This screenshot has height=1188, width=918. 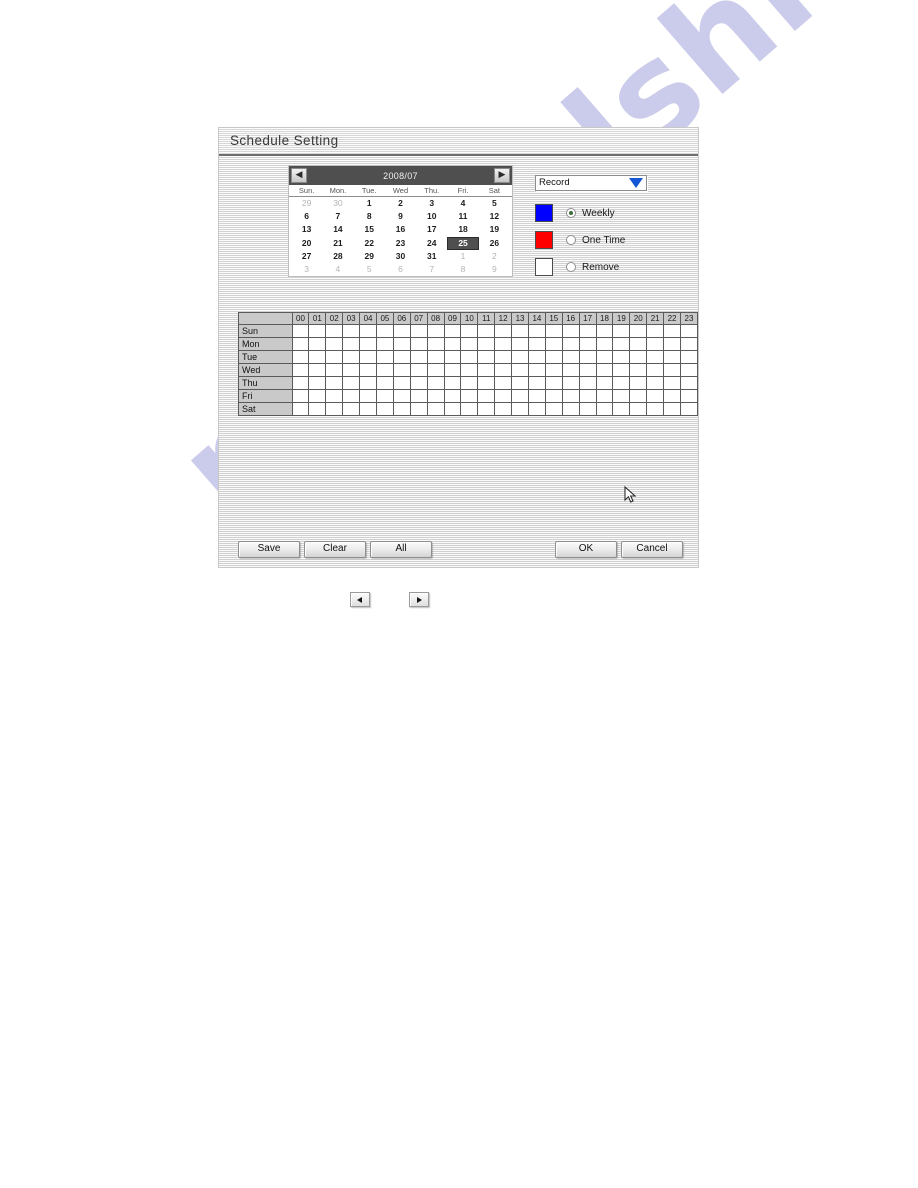 I want to click on calendar-day: 9, so click(x=494, y=269).